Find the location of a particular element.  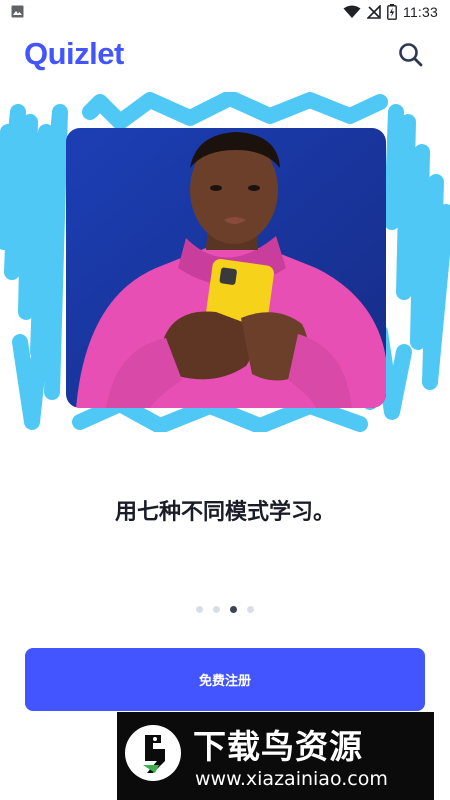

watermark-url: www.xiazainiao.com is located at coordinates (291, 779).